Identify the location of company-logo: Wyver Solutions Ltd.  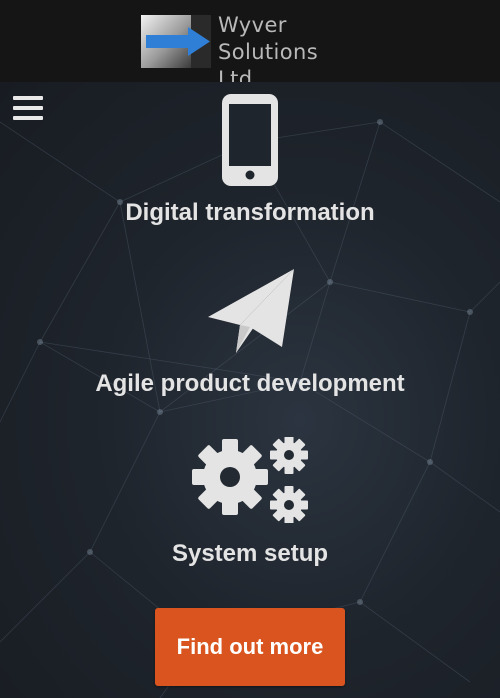
(247, 51).